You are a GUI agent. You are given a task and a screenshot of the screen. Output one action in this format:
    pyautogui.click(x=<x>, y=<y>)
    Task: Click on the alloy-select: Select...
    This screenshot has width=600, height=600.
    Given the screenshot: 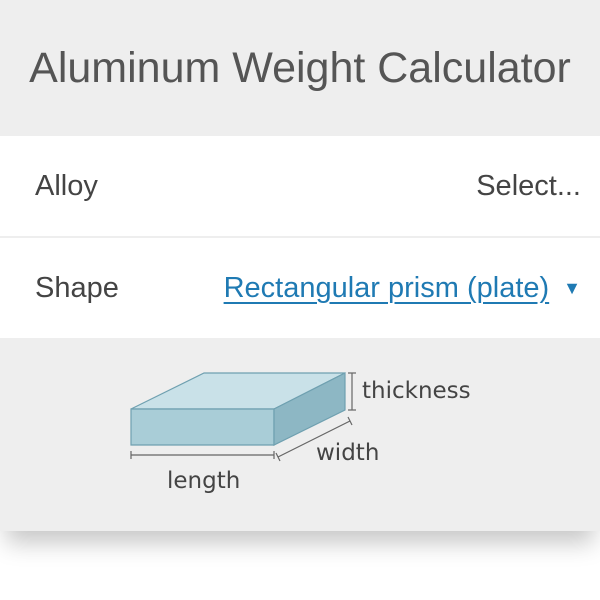 What is the action you would take?
    pyautogui.click(x=528, y=186)
    